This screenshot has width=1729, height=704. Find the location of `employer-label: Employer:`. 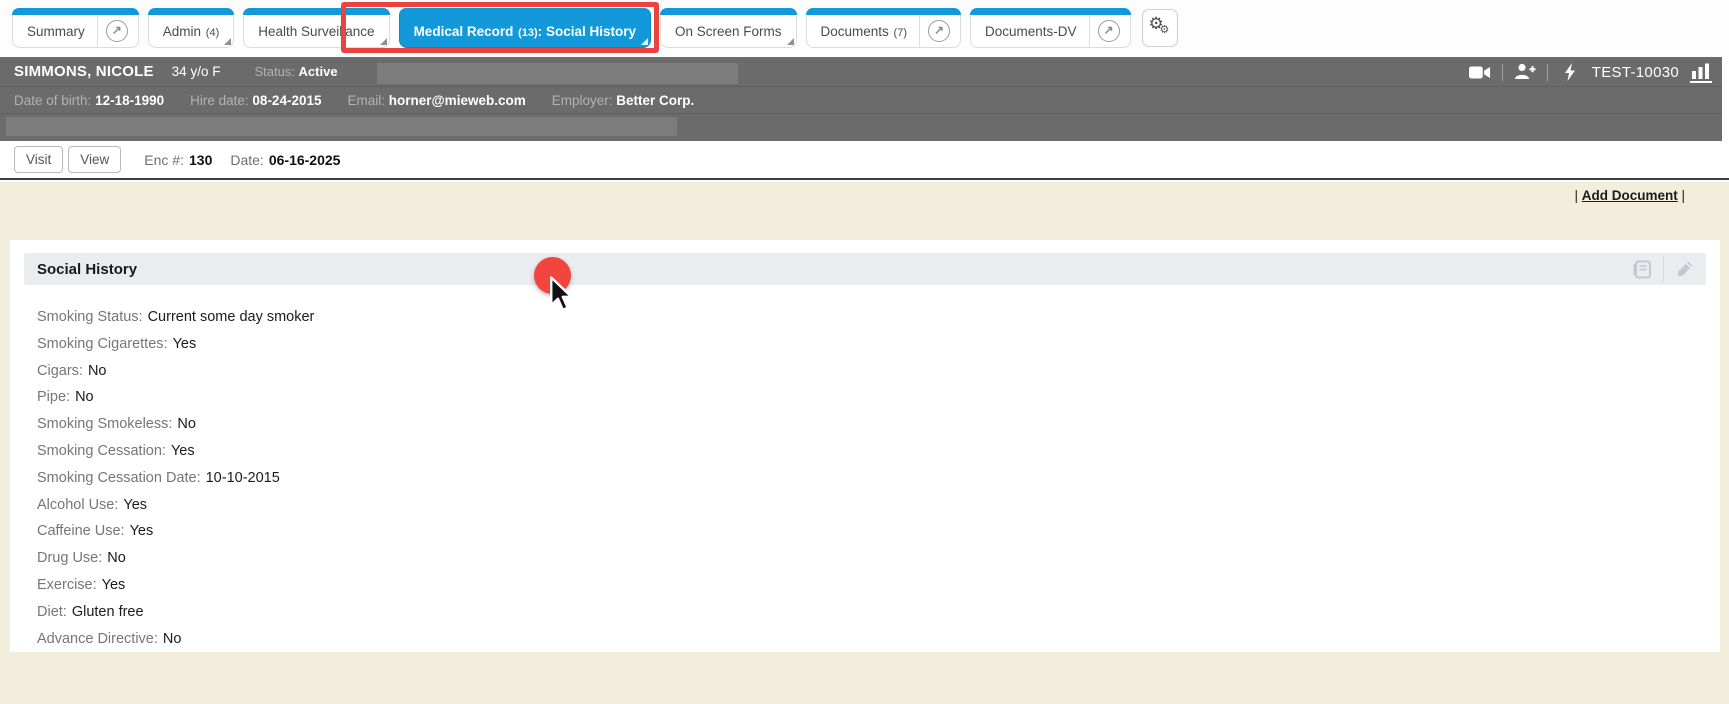

employer-label: Employer: is located at coordinates (582, 100).